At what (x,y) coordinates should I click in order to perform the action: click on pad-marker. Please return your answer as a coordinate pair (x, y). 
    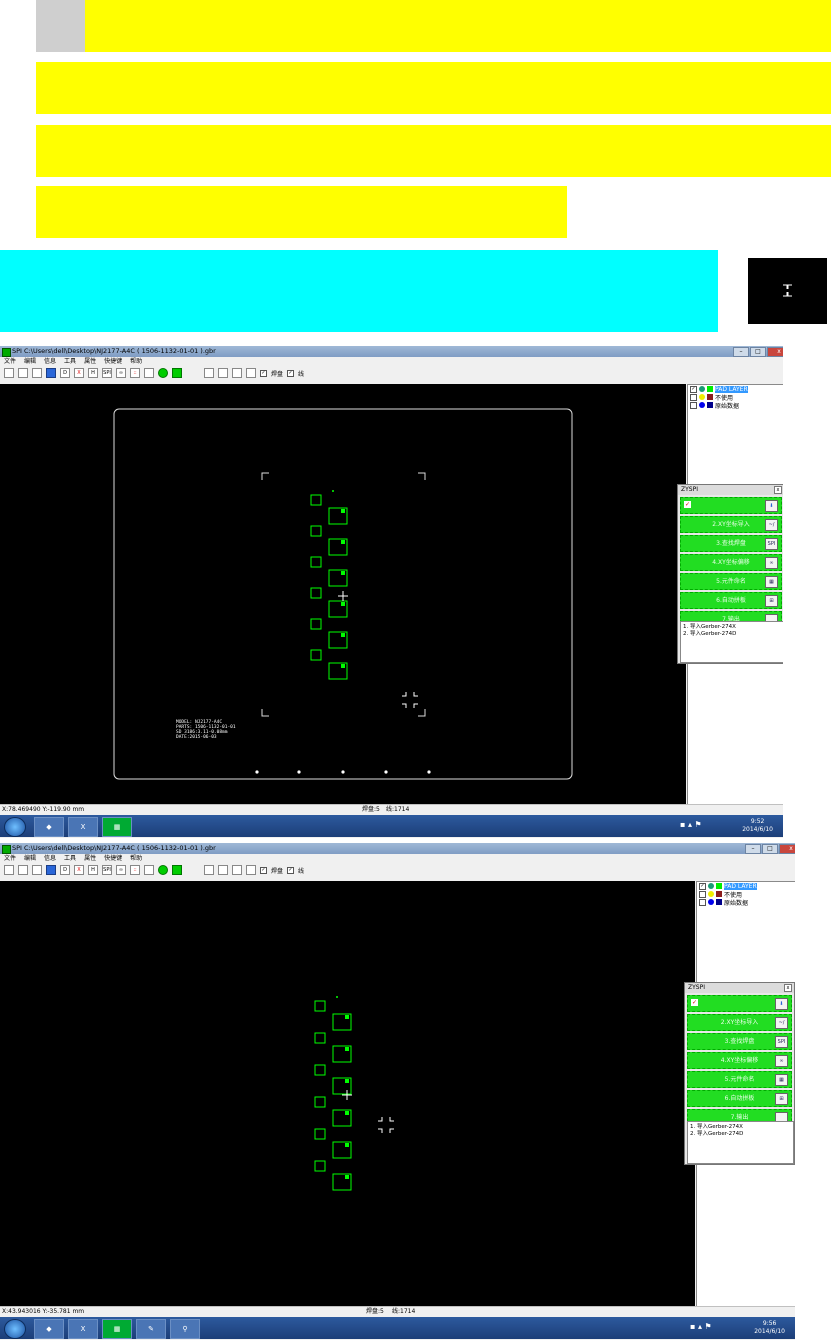
    Looking at the image, I should click on (343, 635).